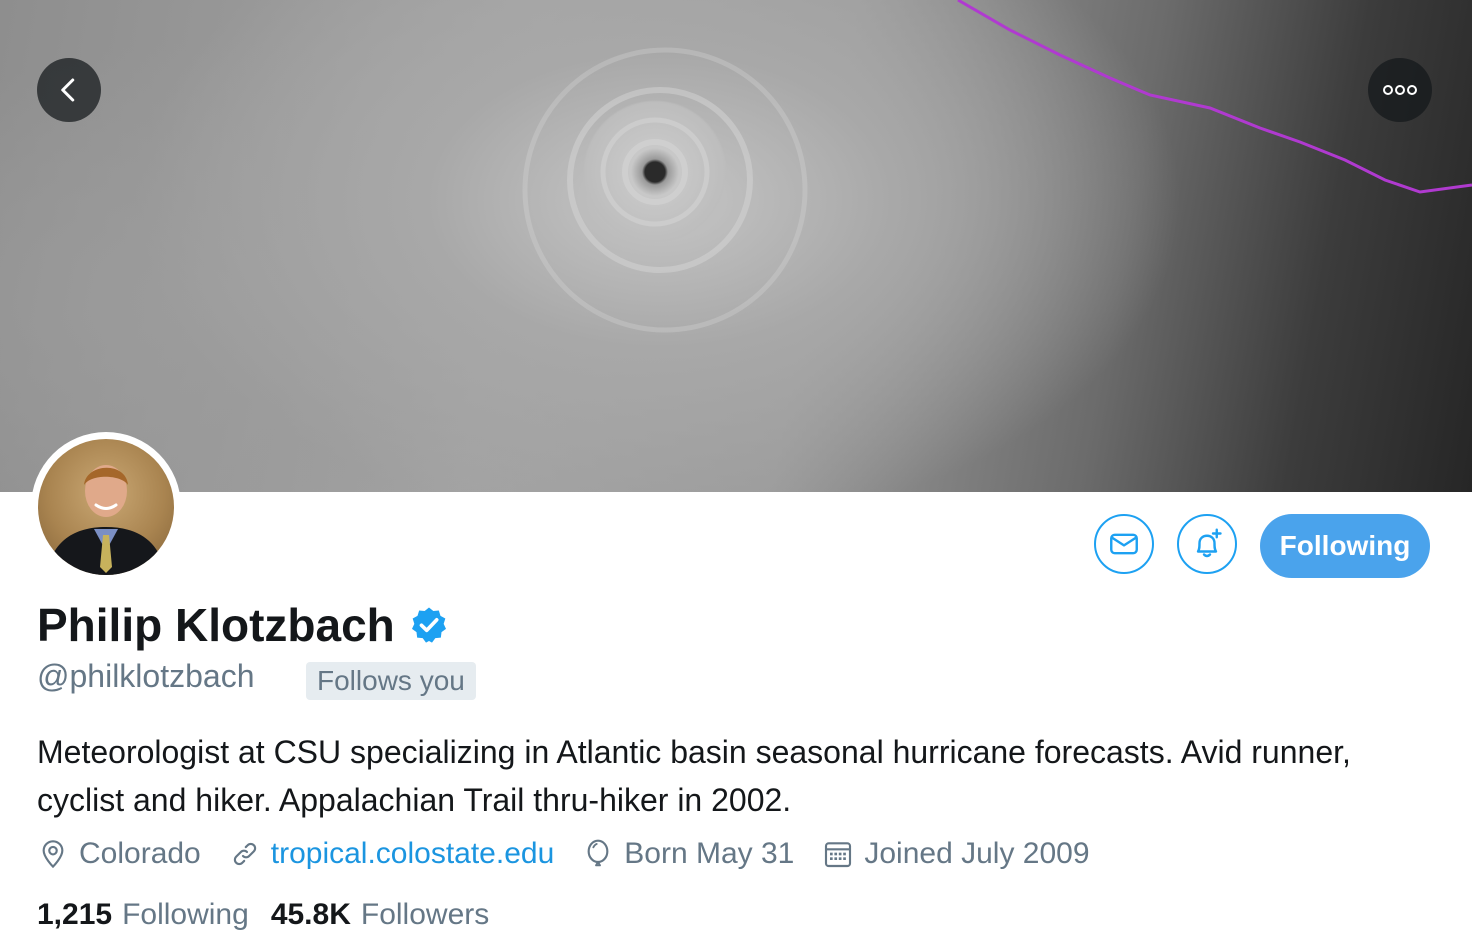 The height and width of the screenshot is (949, 1472). I want to click on followers-stat: 45.8K Followers, so click(380, 915).